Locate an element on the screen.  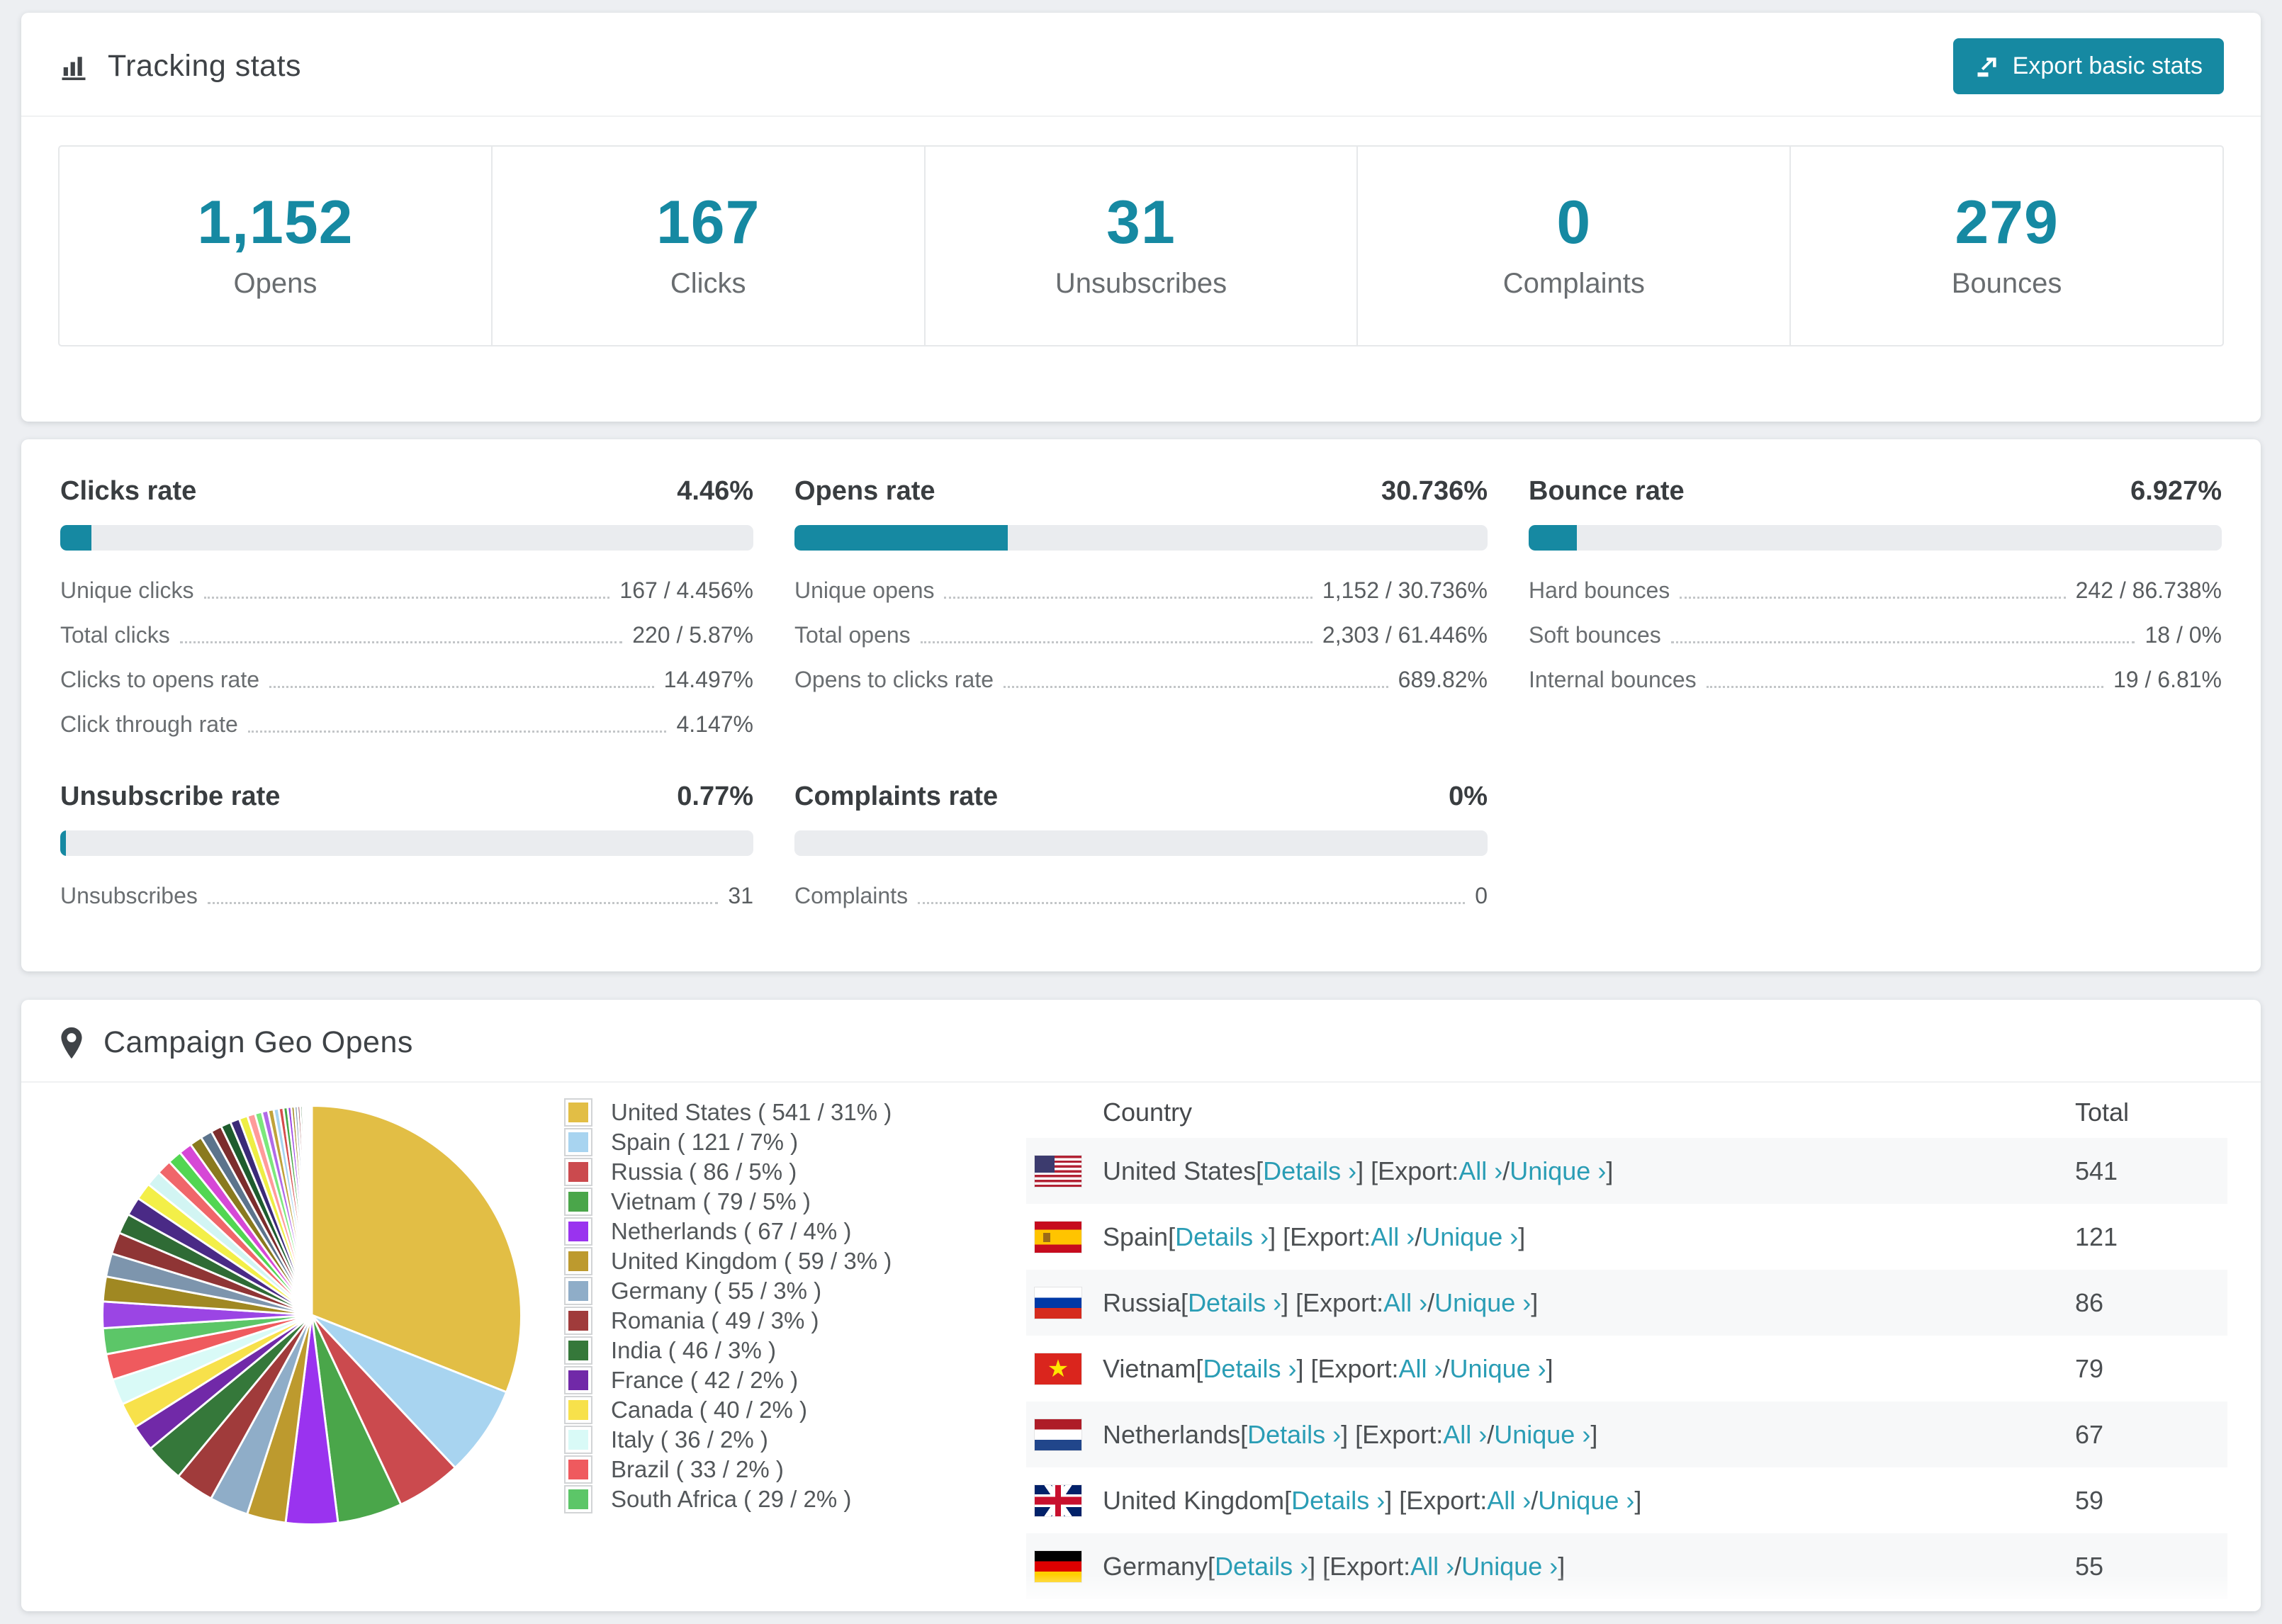
stat-value: 167 is located at coordinates (708, 222).